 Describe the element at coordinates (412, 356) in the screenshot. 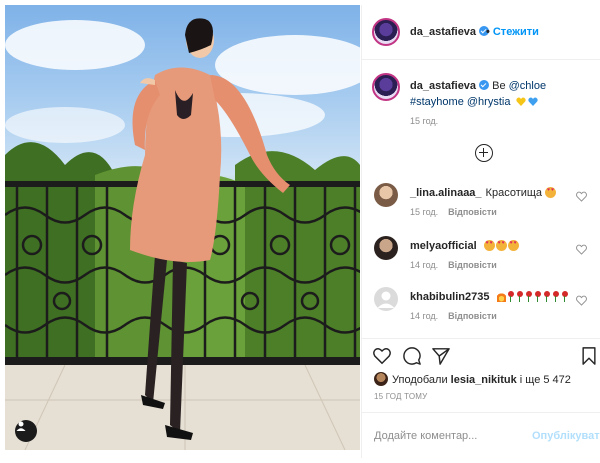

I see `comment-bubble-icon` at that location.